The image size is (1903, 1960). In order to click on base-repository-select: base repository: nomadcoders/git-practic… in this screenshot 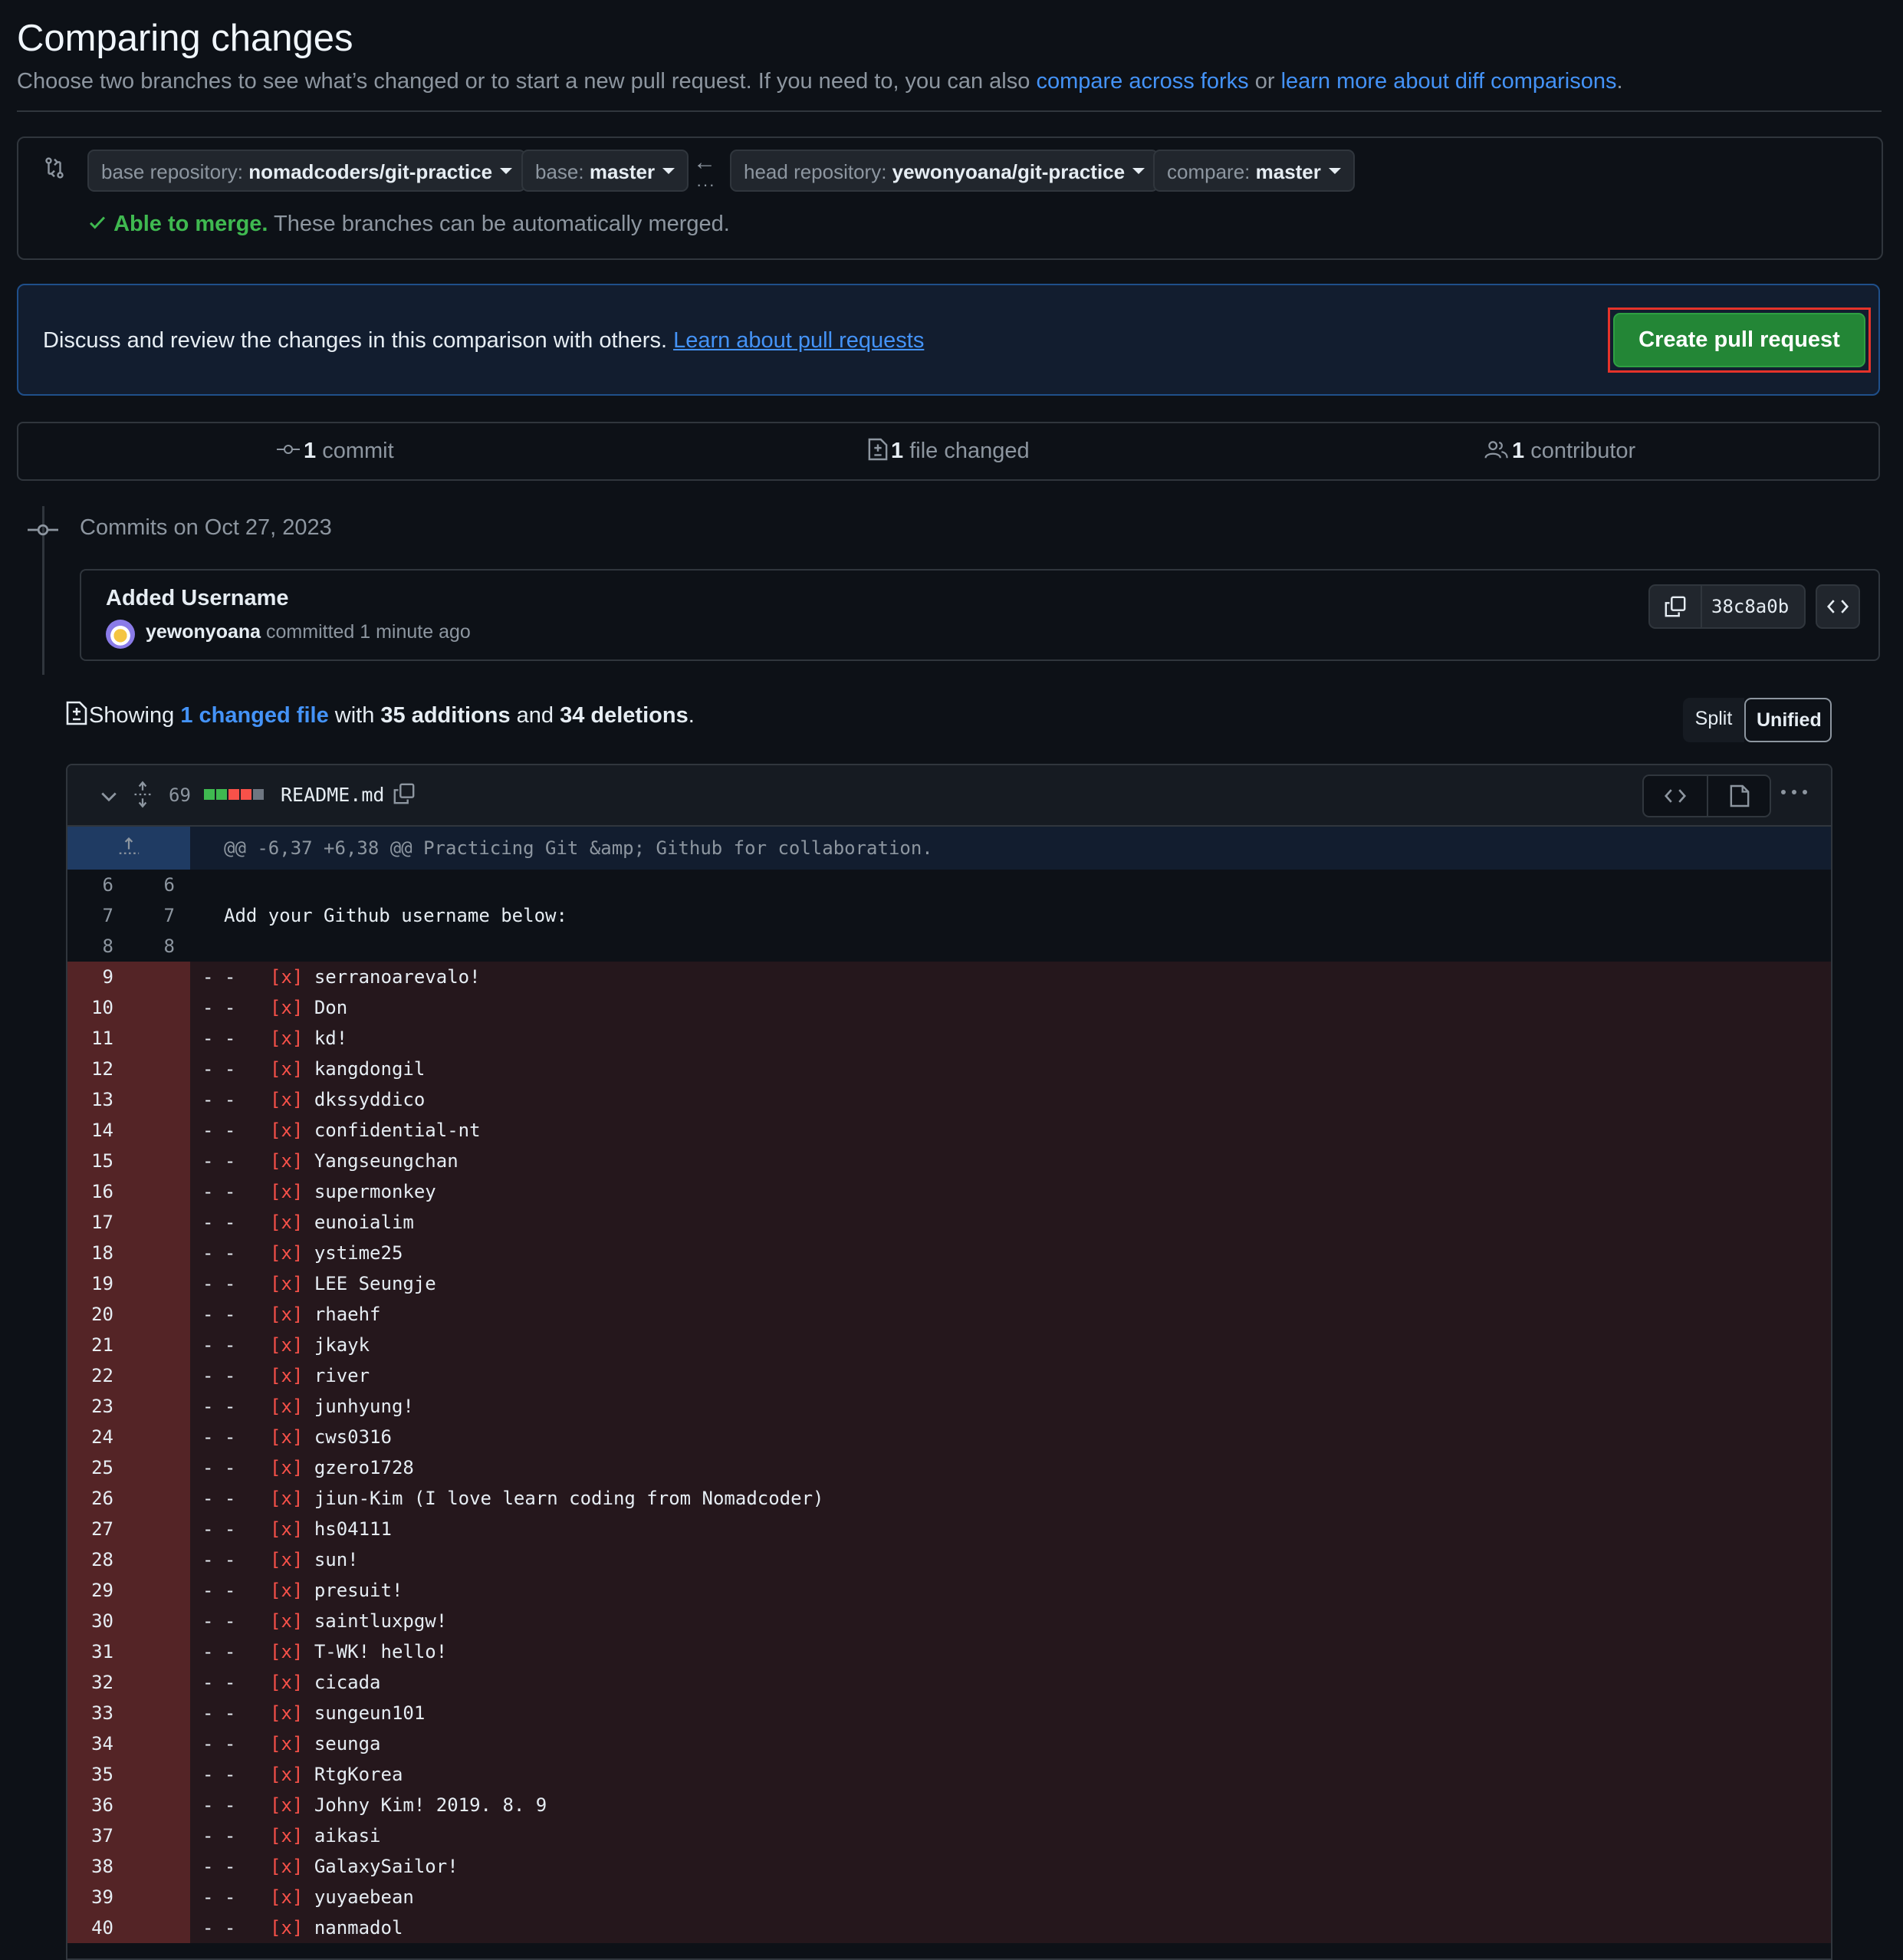, I will do `click(307, 171)`.